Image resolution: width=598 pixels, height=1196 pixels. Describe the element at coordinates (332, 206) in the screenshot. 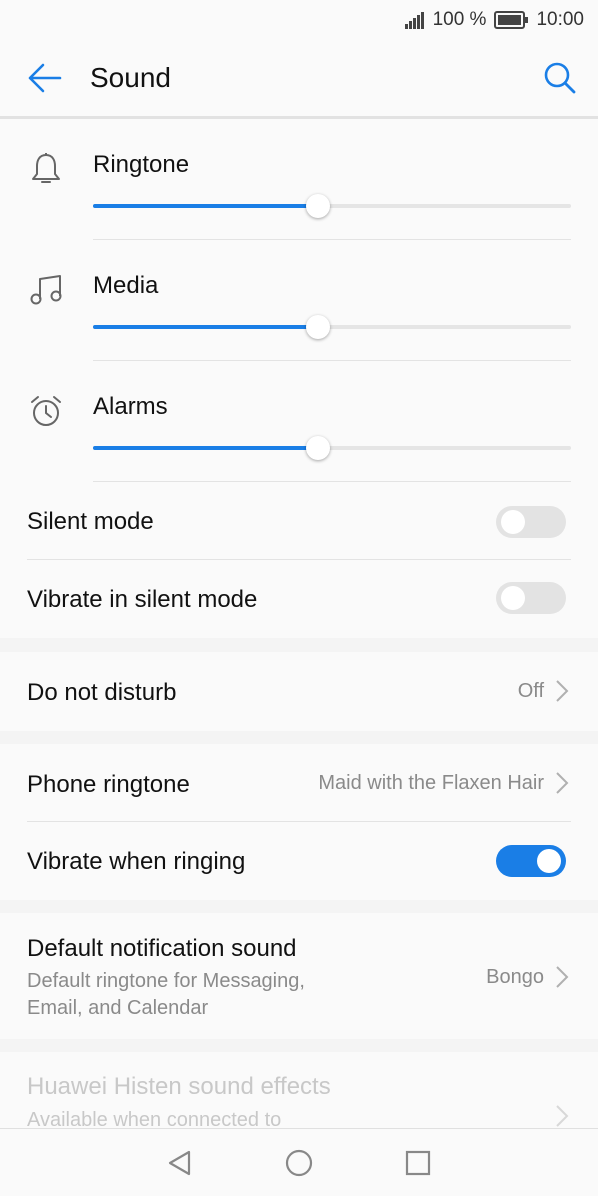

I see `ringtone-volume-slider` at that location.